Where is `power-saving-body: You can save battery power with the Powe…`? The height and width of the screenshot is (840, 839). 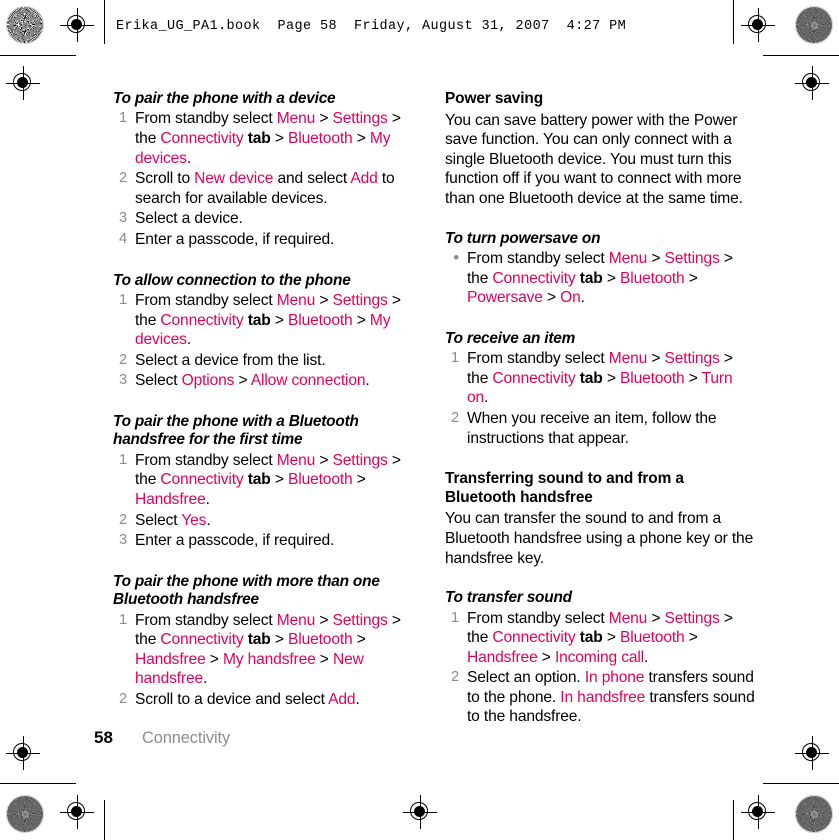 power-saving-body: You can save battery power with the Powe… is located at coordinates (594, 159).